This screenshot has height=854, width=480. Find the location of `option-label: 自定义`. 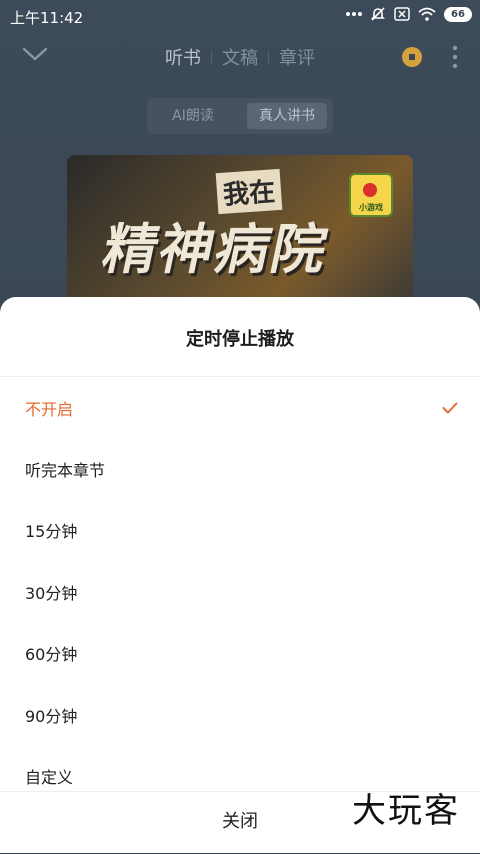

option-label: 自定义 is located at coordinates (49, 778).